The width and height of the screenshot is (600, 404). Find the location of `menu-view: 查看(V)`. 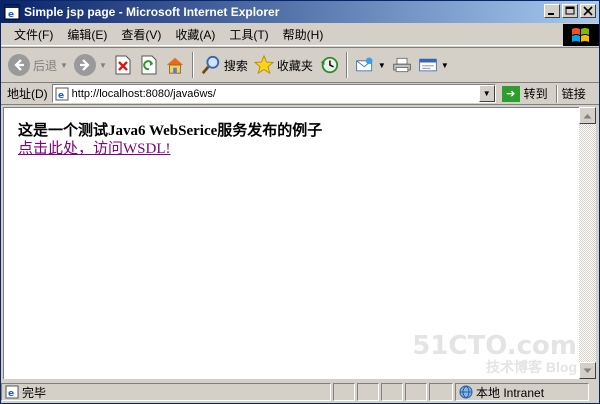

menu-view: 查看(V) is located at coordinates (141, 34).